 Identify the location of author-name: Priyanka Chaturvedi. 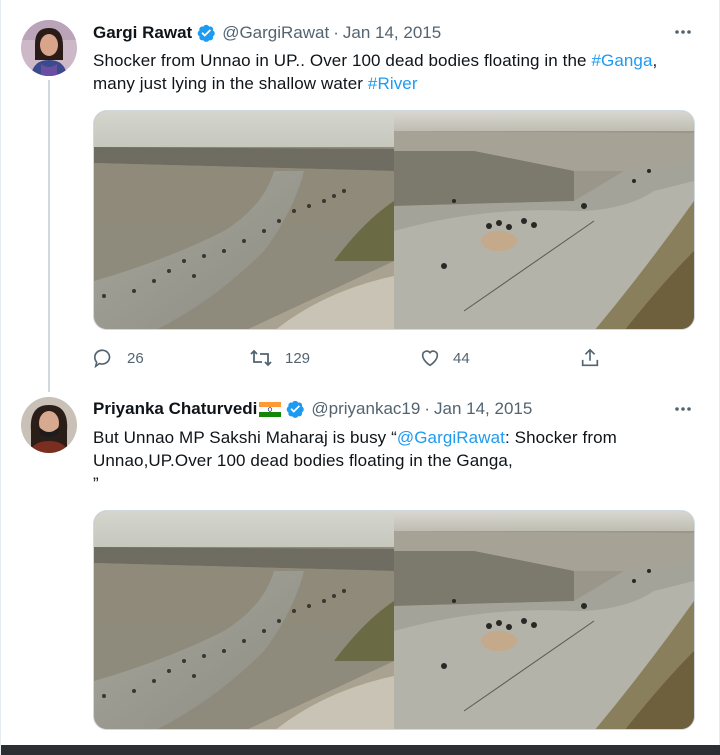
(175, 409).